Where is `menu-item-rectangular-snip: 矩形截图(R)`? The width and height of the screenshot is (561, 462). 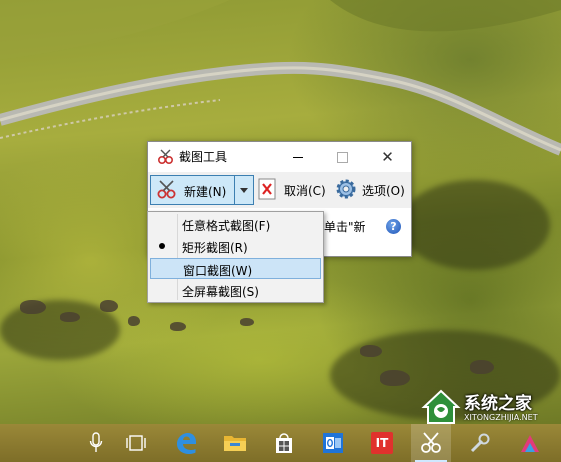
menu-item-rectangular-snip: 矩形截图(R) is located at coordinates (235, 246).